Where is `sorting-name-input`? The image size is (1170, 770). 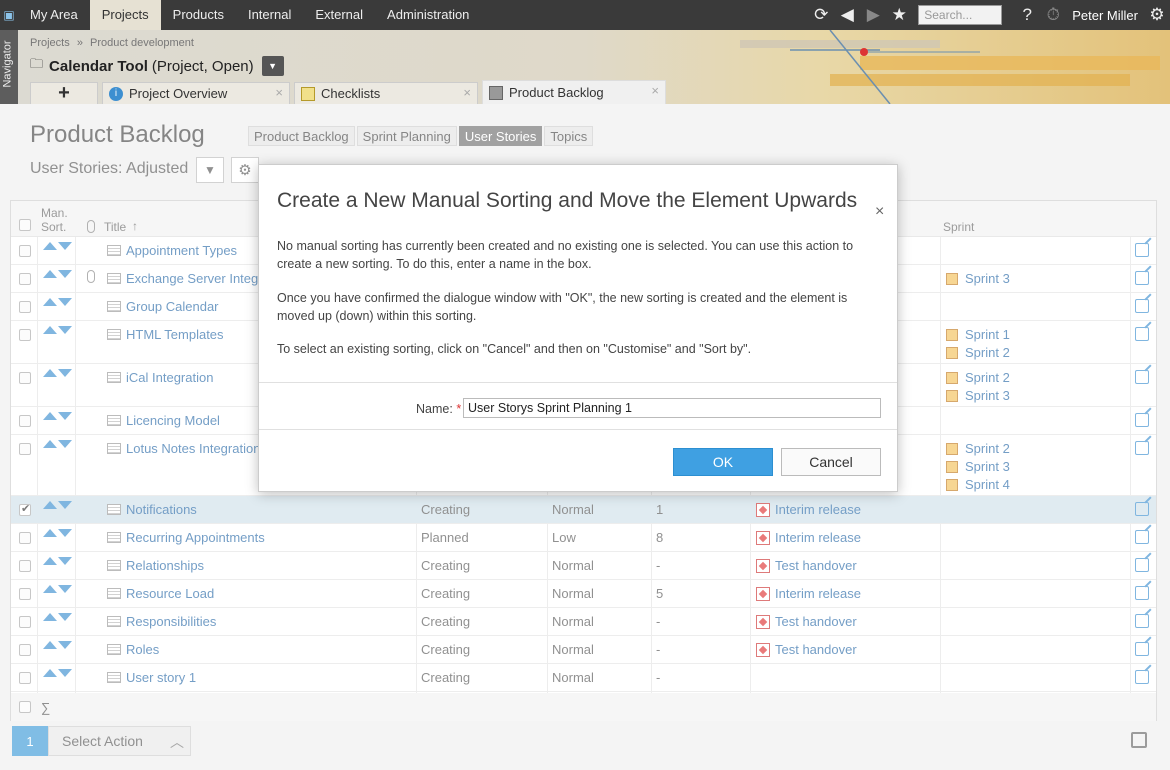
sorting-name-input is located at coordinates (672, 408).